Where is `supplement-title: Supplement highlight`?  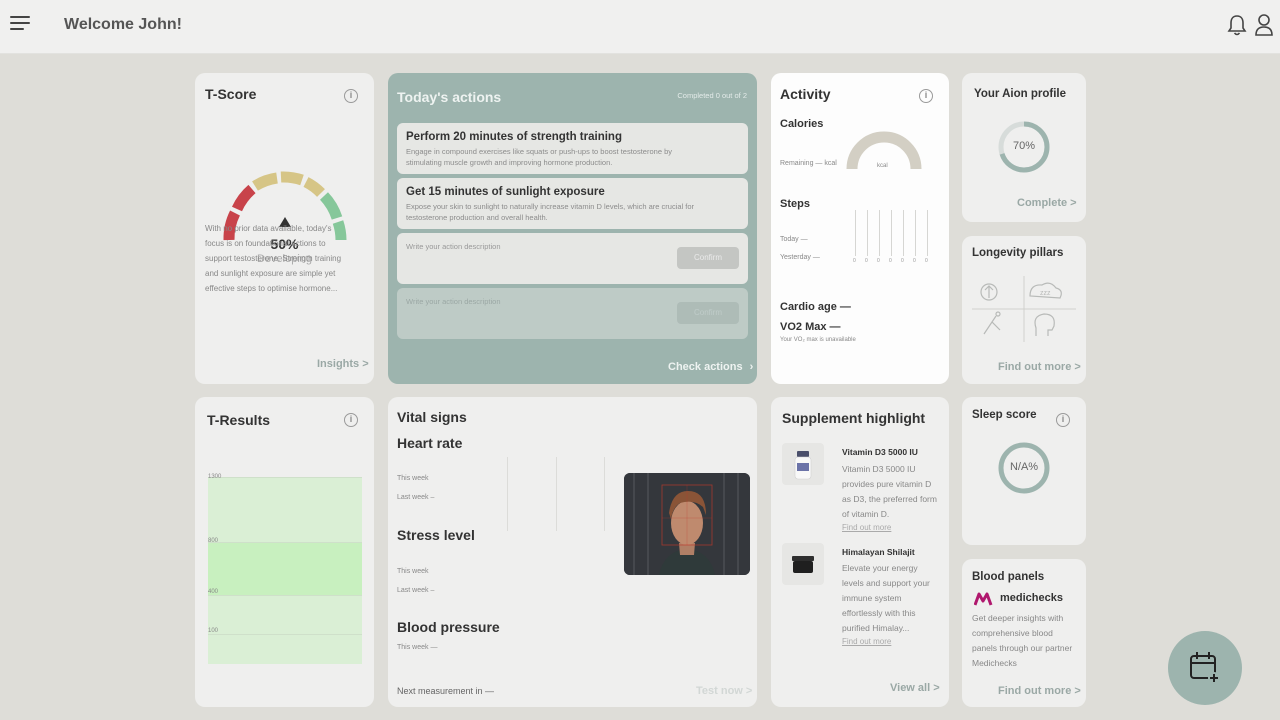 supplement-title: Supplement highlight is located at coordinates (854, 418).